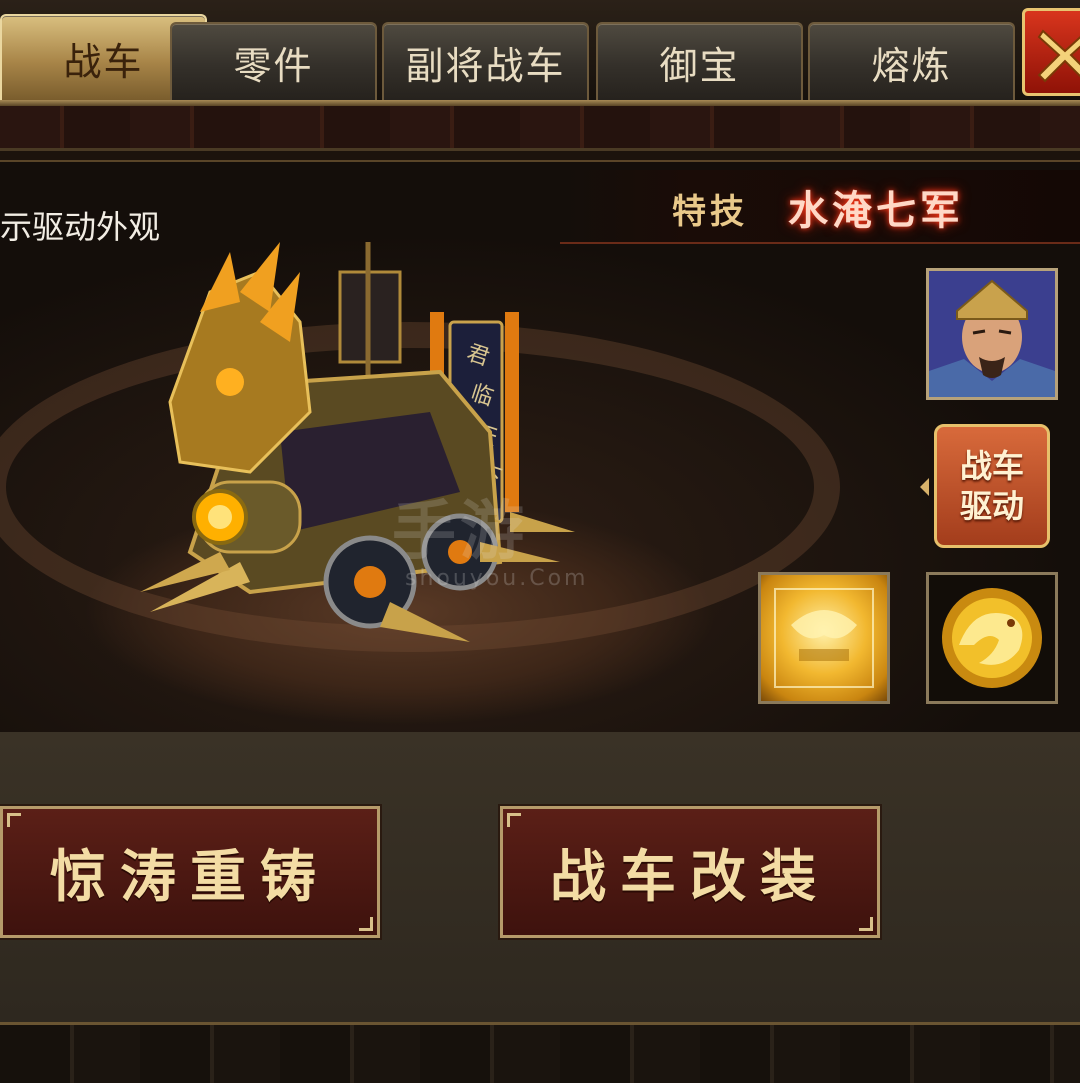  Describe the element at coordinates (924, 487) in the screenshot. I see `arrow-left-icon` at that location.